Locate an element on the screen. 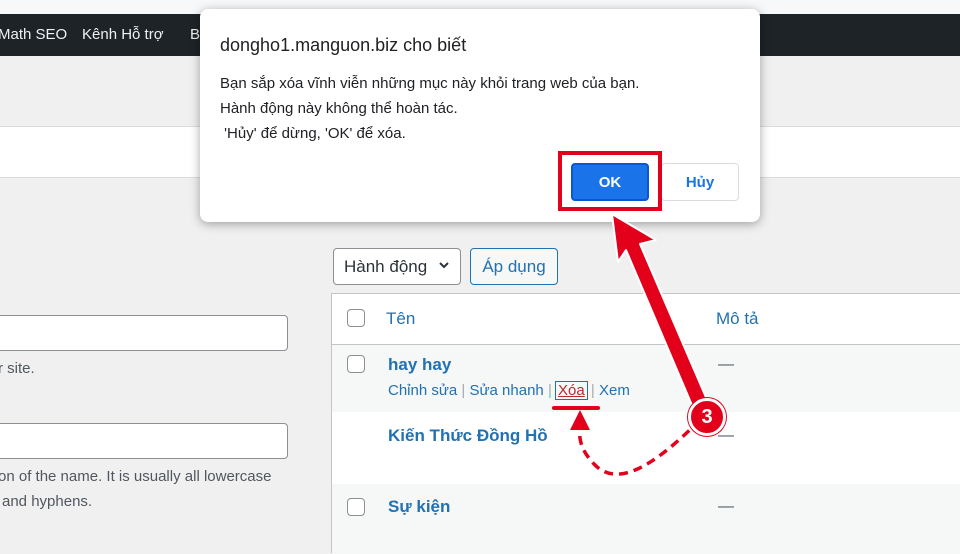 This screenshot has width=960, height=554. row-actions: Chỉnh sửa | Sửa nhanh | Xóa | Xem is located at coordinates (509, 390).